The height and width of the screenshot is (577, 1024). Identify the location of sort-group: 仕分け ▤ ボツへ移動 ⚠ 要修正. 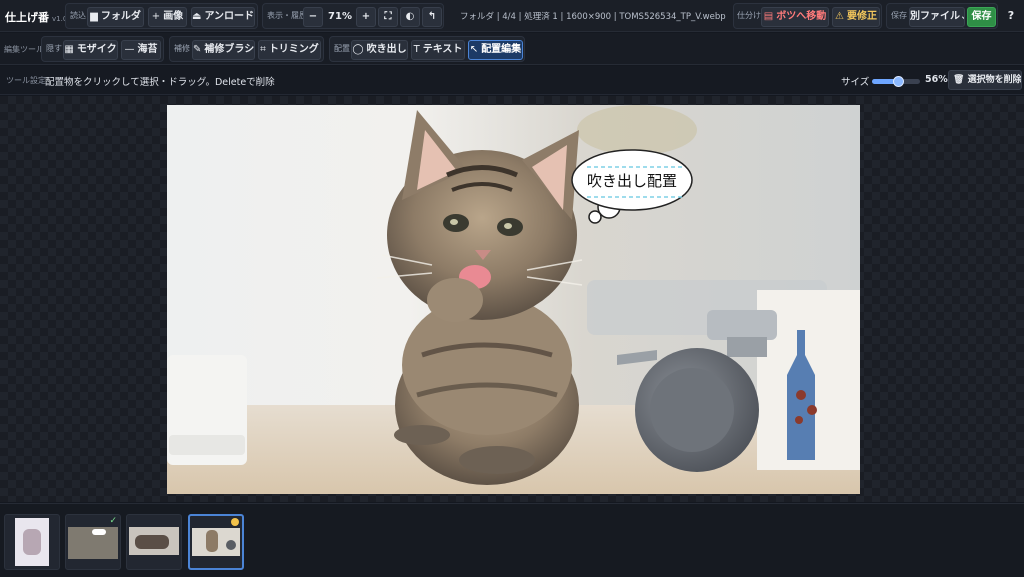
(807, 16).